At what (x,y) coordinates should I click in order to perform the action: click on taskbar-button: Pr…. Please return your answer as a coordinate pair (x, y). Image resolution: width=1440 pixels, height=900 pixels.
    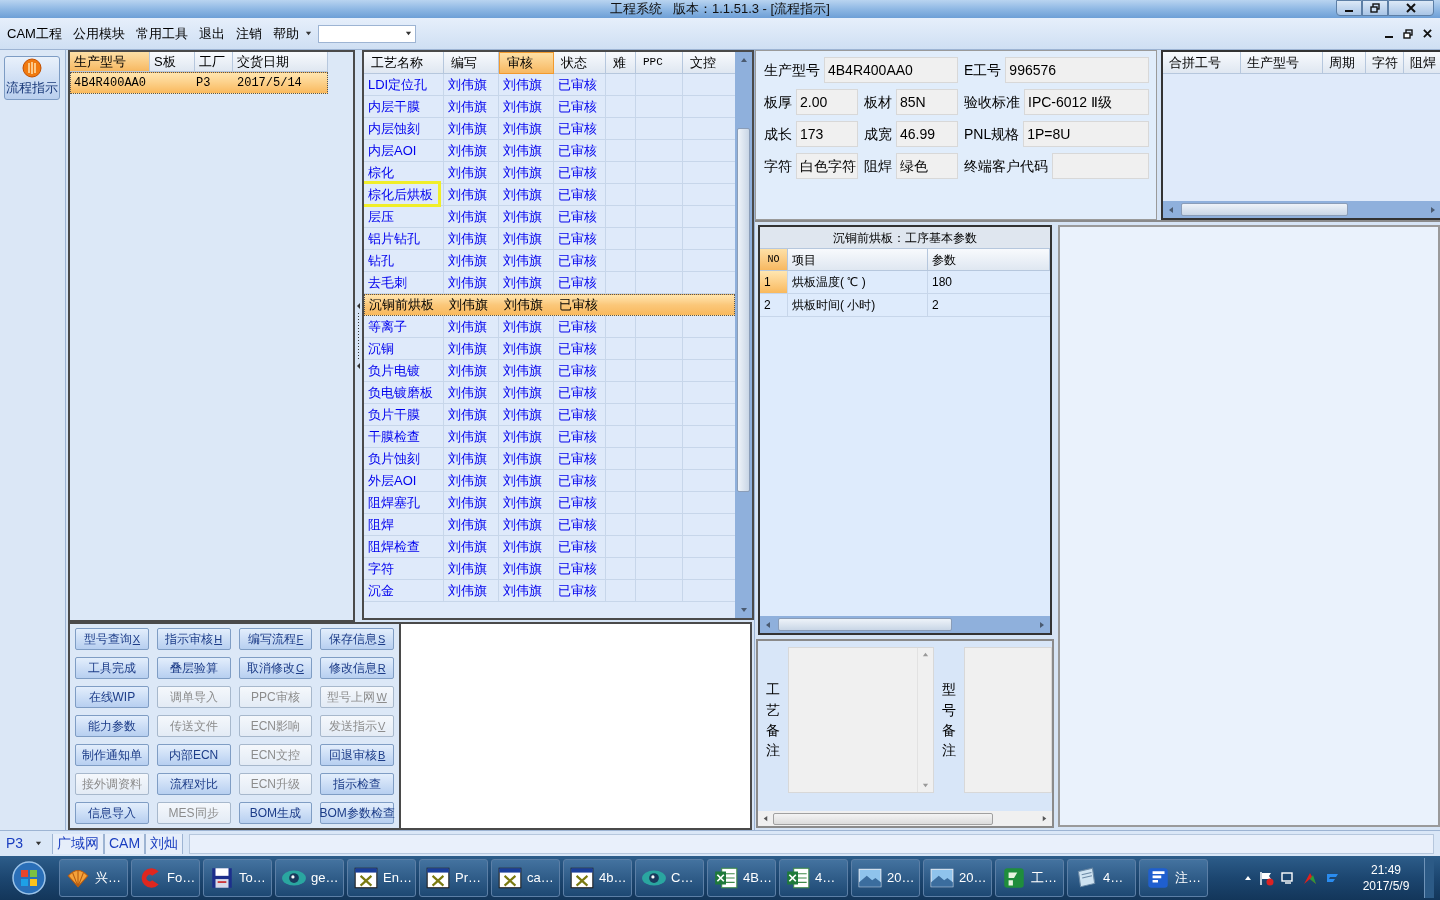
    Looking at the image, I should click on (453, 878).